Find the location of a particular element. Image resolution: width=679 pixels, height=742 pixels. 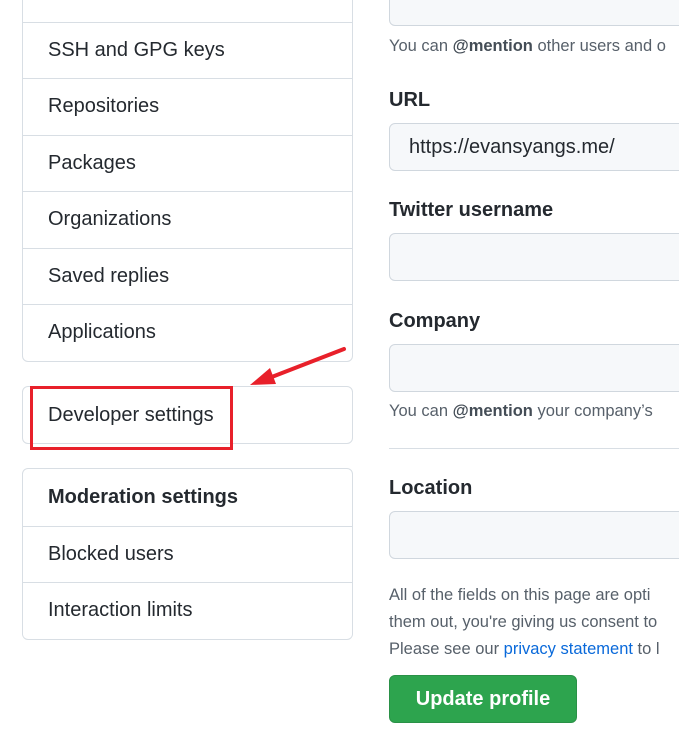

url-label: URL is located at coordinates (410, 100).